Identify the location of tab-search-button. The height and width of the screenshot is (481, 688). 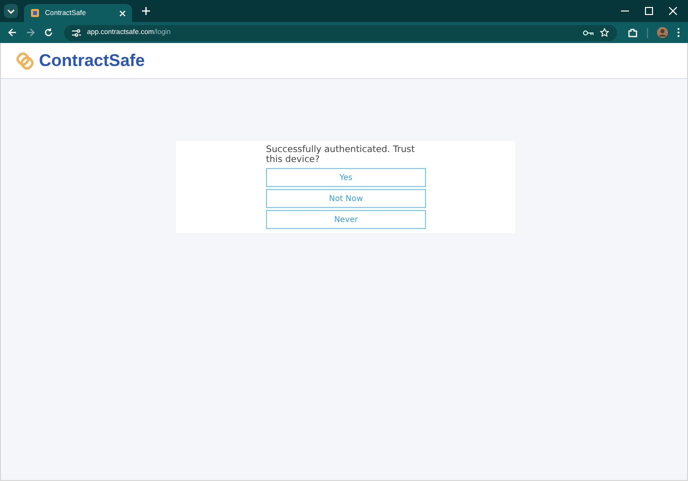
(11, 11).